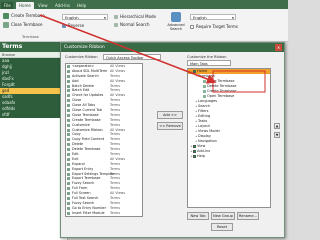 The height and width of the screenshot is (240, 320). What do you see at coordinates (278, 47) in the screenshot?
I see `close-icon: ✕` at bounding box center [278, 47].